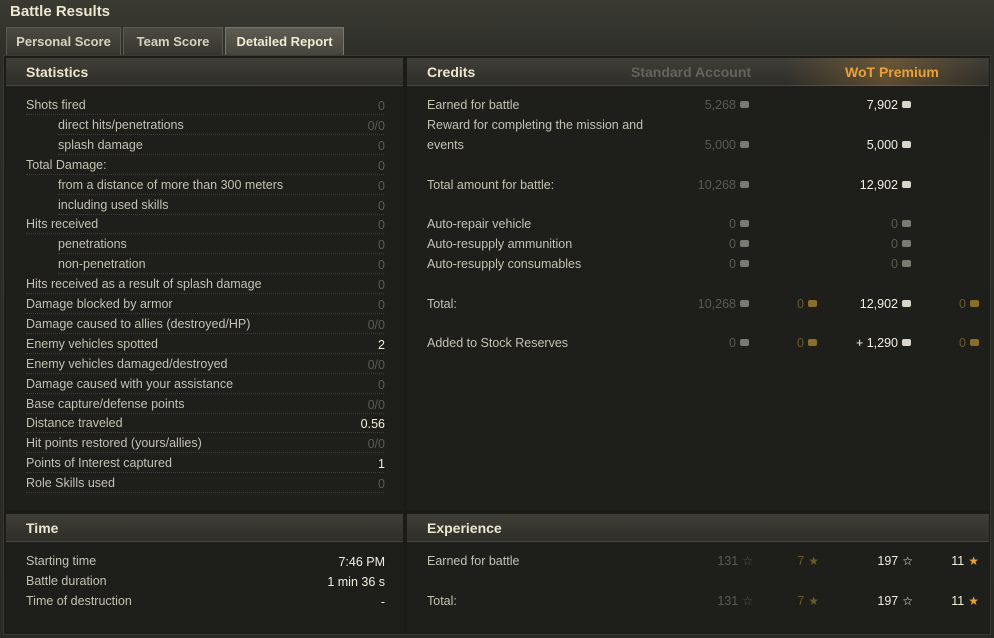 The width and height of the screenshot is (994, 638). What do you see at coordinates (691, 72) in the screenshot?
I see `standard-account-header: Standard Account` at bounding box center [691, 72].